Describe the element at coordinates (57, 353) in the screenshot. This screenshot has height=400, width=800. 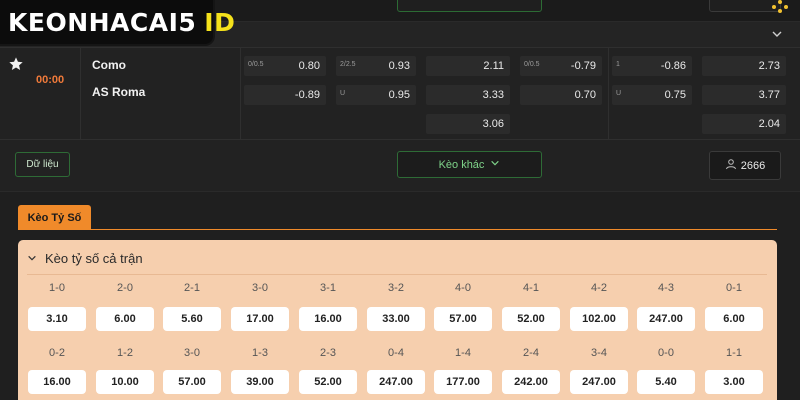
I see `score-label: 0-2` at that location.